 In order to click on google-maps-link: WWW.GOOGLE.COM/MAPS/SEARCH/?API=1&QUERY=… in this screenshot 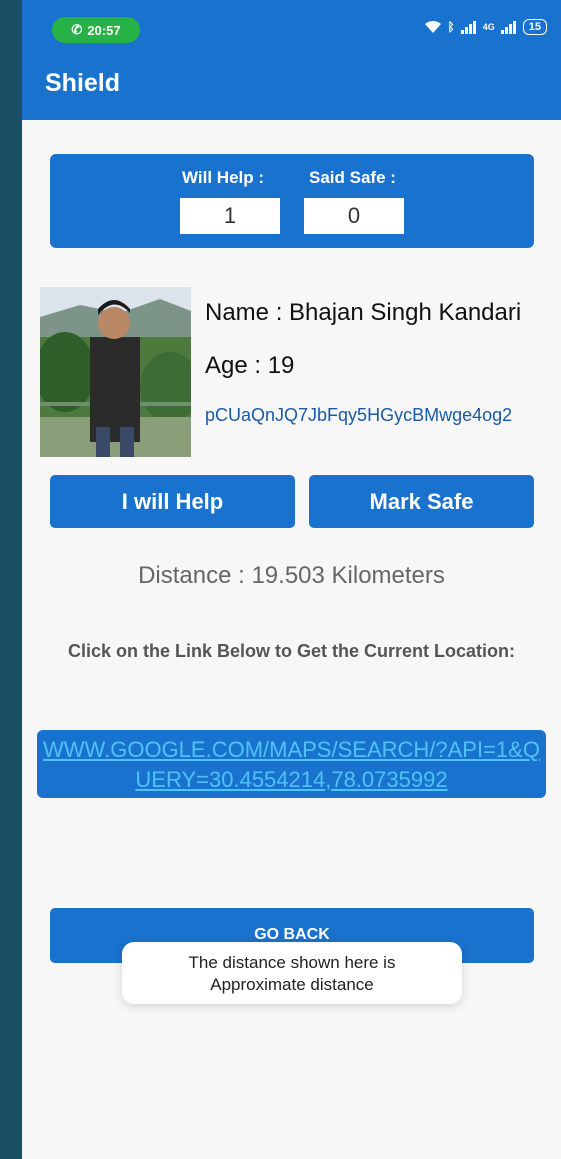, I will do `click(291, 764)`.